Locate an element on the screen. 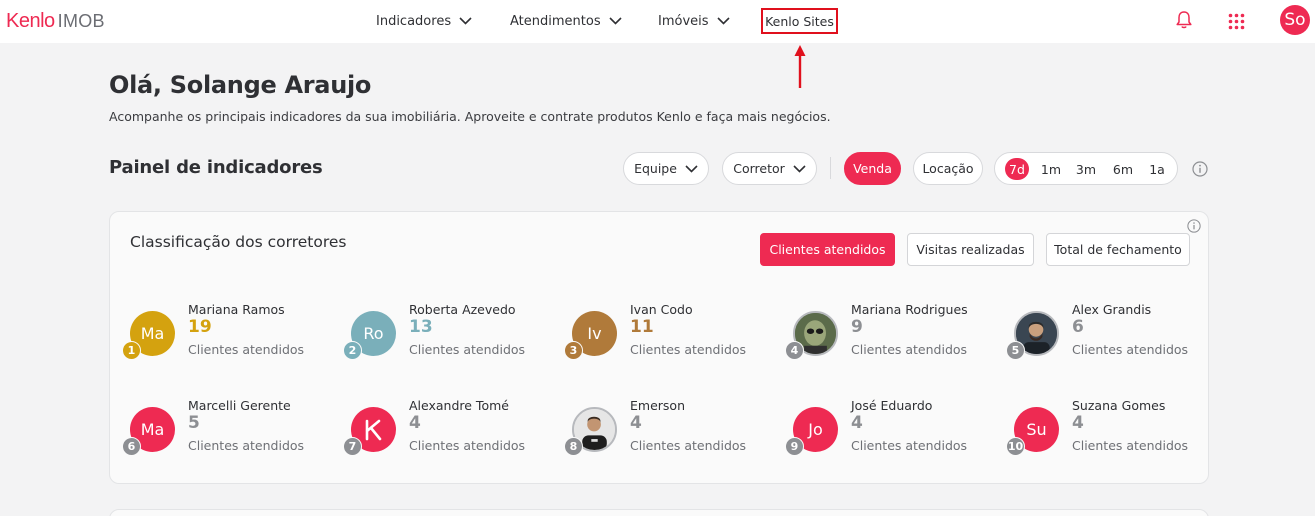 This screenshot has height=516, width=1315. kenlo-imob-logo: Kenlo IMOB is located at coordinates (55, 21).